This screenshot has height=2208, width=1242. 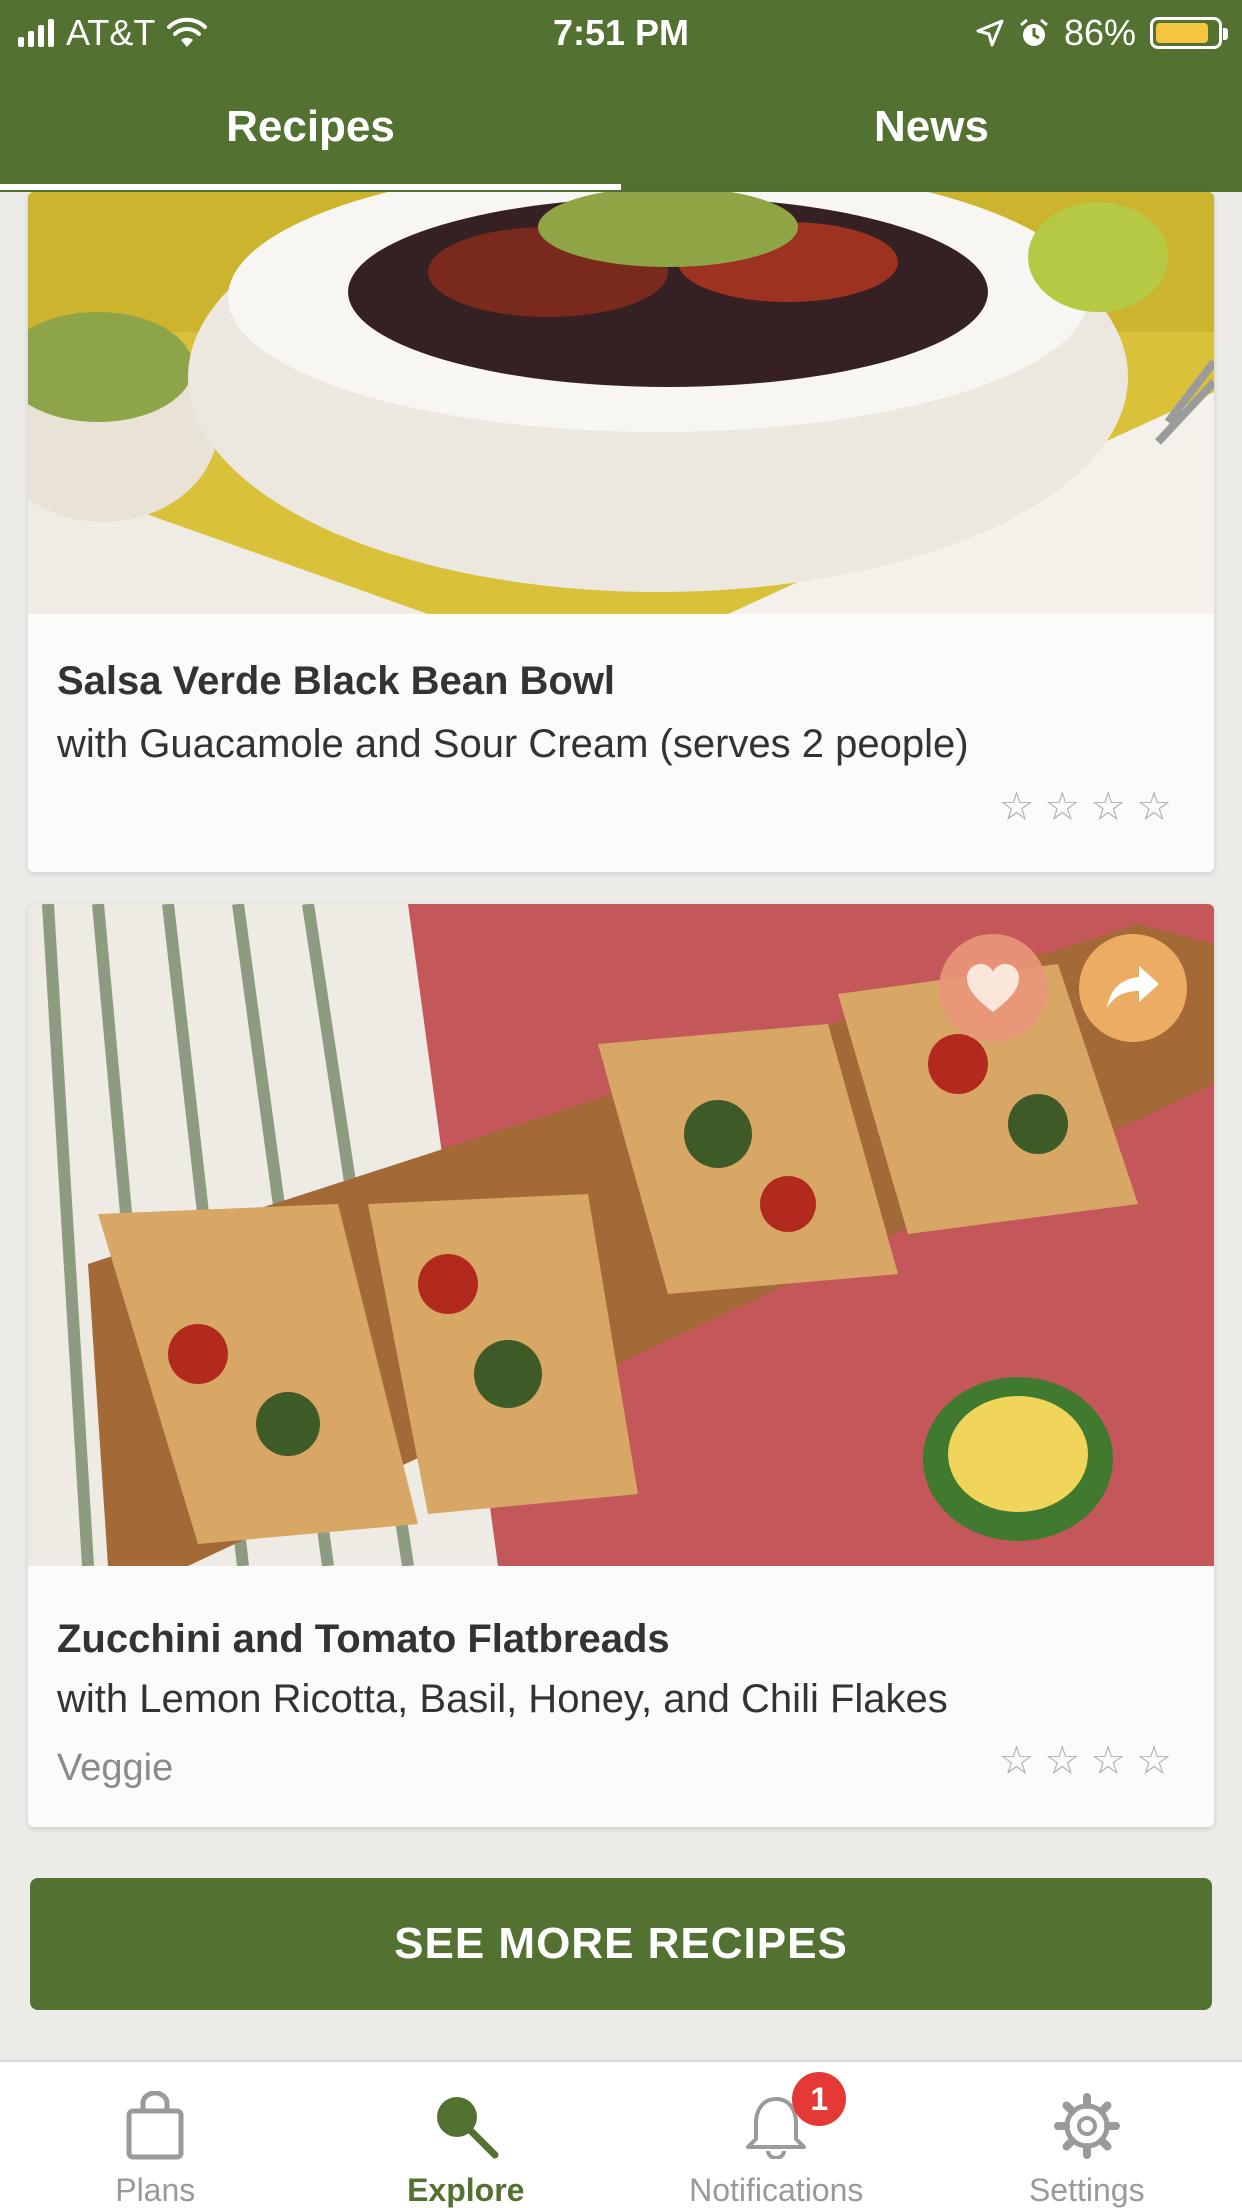 I want to click on alarm-icon, so click(x=1033, y=32).